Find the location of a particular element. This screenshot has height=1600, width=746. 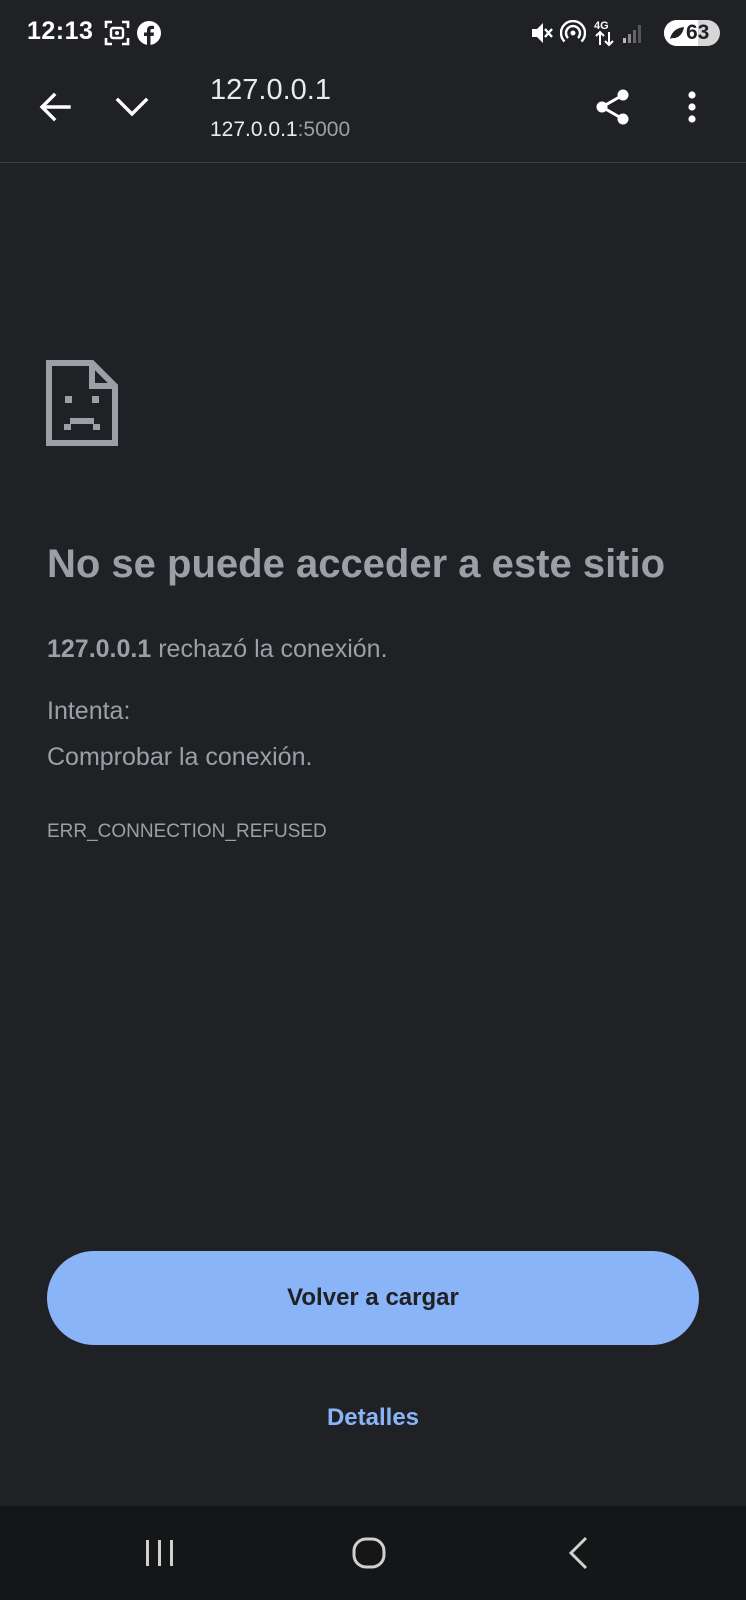

error-host: 127.0.0.1 is located at coordinates (99, 649).